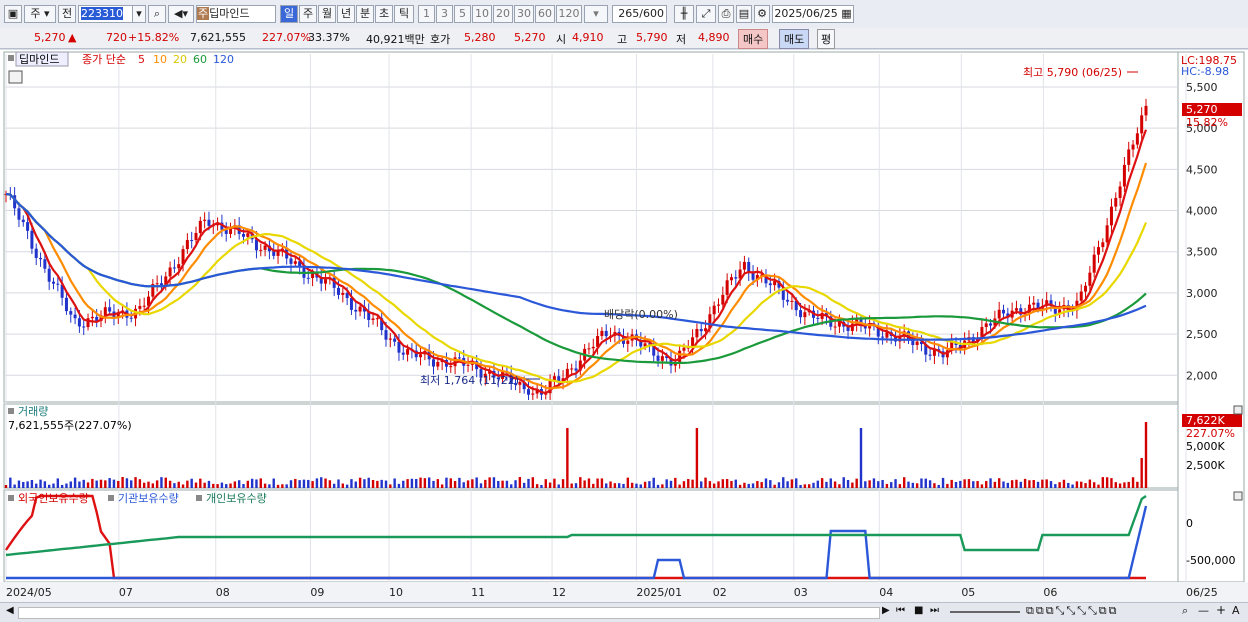 This screenshot has width=1248, height=622. I want to click on ma10-legend: 10, so click(160, 59).